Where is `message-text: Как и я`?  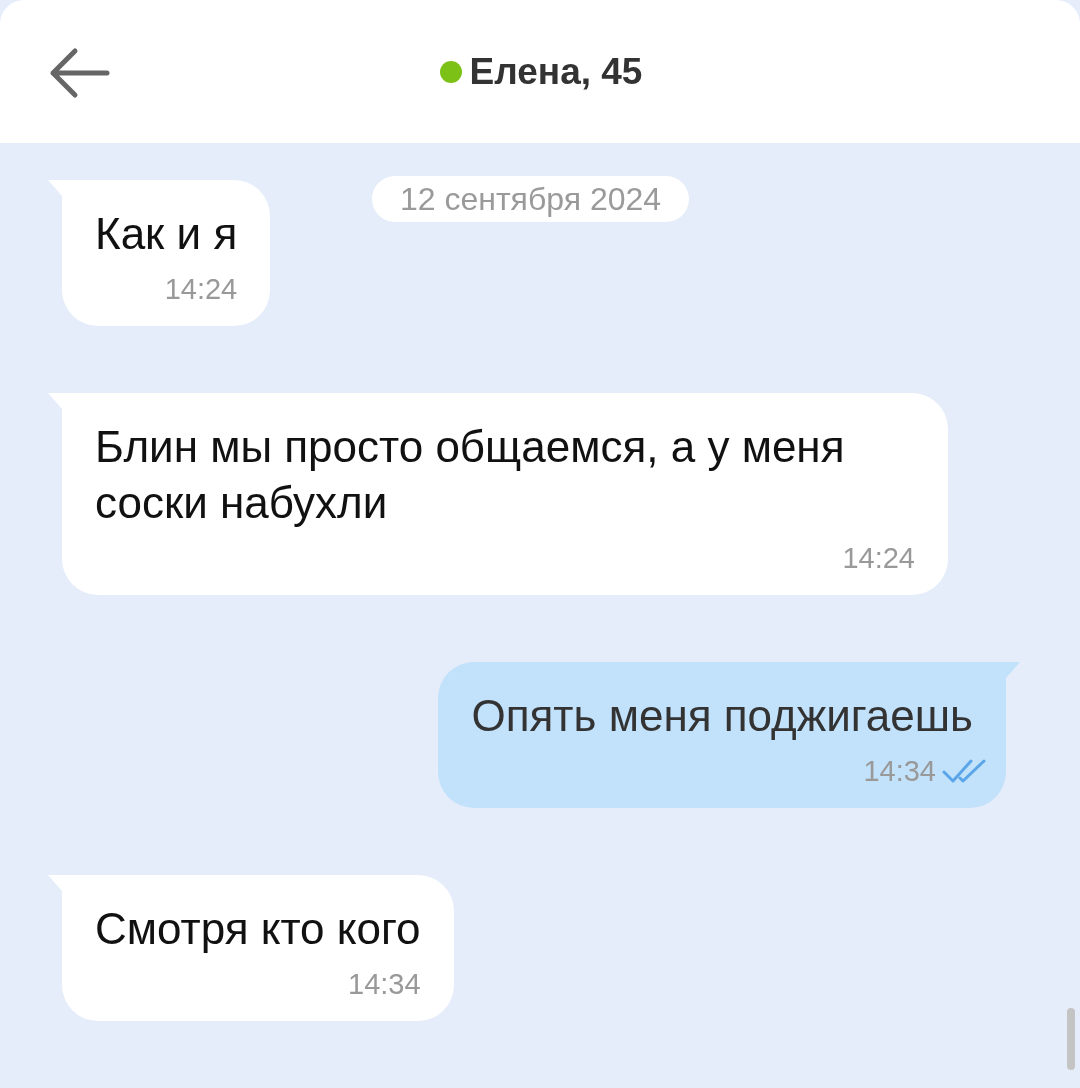
message-text: Как и я is located at coordinates (166, 234).